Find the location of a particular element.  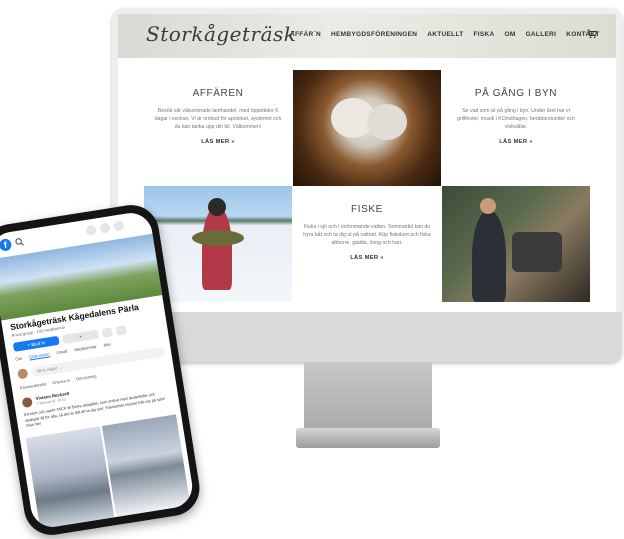

tab-mer: Mer is located at coordinates (107, 345).